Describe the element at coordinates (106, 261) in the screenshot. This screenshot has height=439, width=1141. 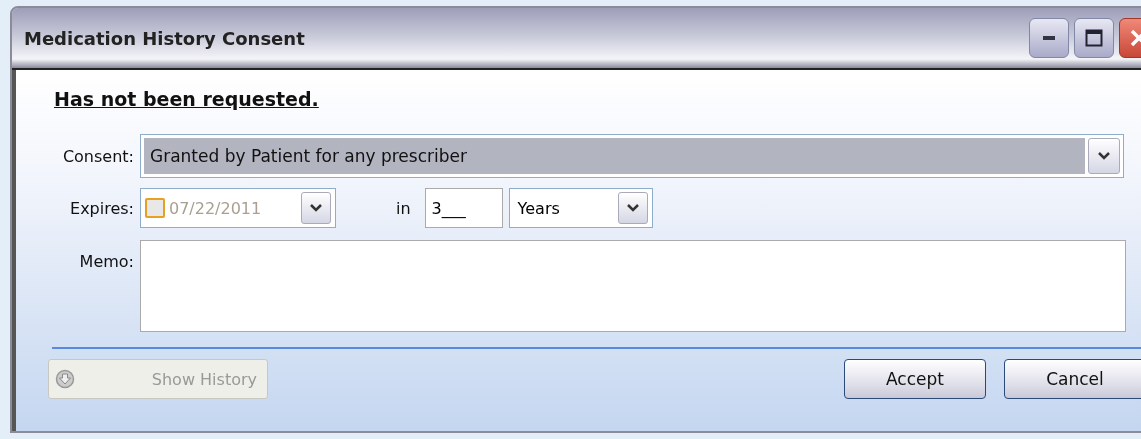
I see `field-label: Memo:` at that location.